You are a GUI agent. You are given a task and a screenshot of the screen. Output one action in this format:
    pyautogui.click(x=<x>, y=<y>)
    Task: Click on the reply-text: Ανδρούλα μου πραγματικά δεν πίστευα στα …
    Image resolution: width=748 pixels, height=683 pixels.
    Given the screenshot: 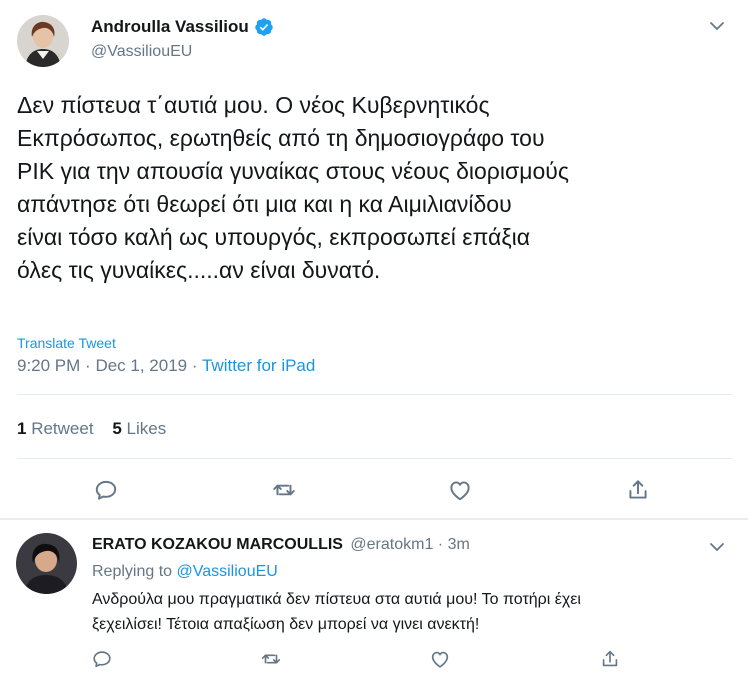 What is the action you would take?
    pyautogui.click(x=336, y=612)
    